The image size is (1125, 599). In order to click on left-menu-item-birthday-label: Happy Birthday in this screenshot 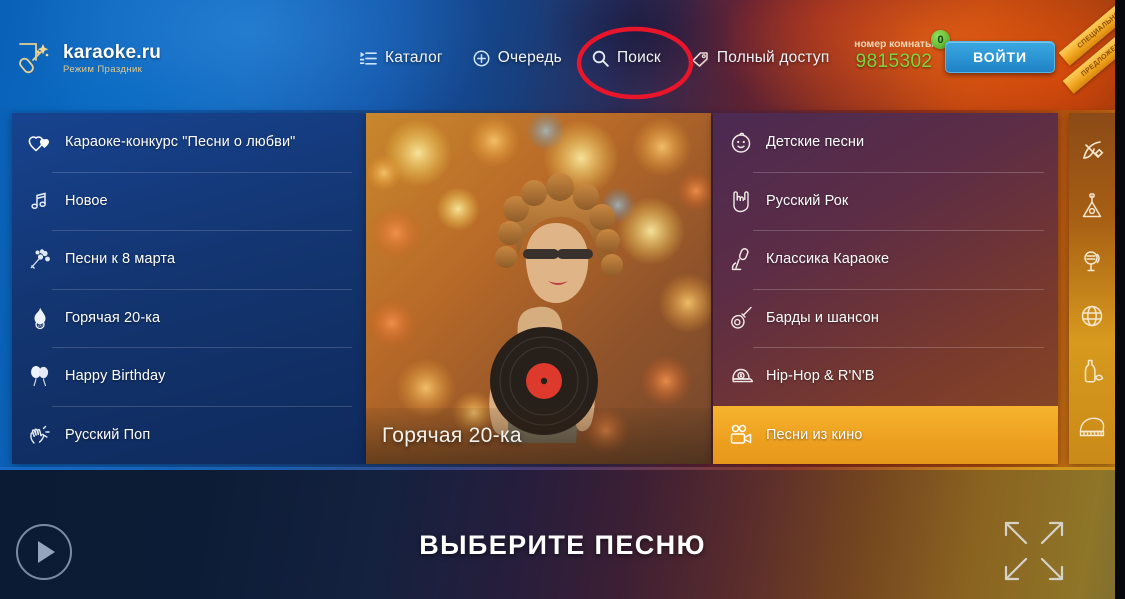, I will do `click(115, 376)`.